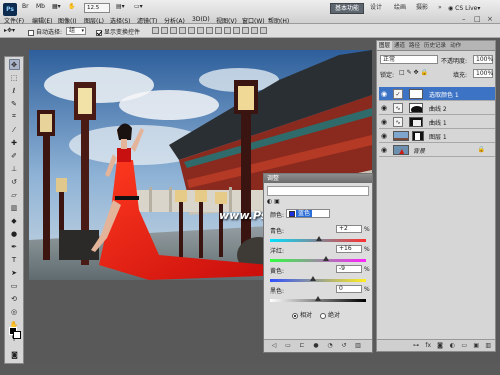  What do you see at coordinates (236, 30) in the screenshot?
I see `distribute-left-icon` at bounding box center [236, 30].